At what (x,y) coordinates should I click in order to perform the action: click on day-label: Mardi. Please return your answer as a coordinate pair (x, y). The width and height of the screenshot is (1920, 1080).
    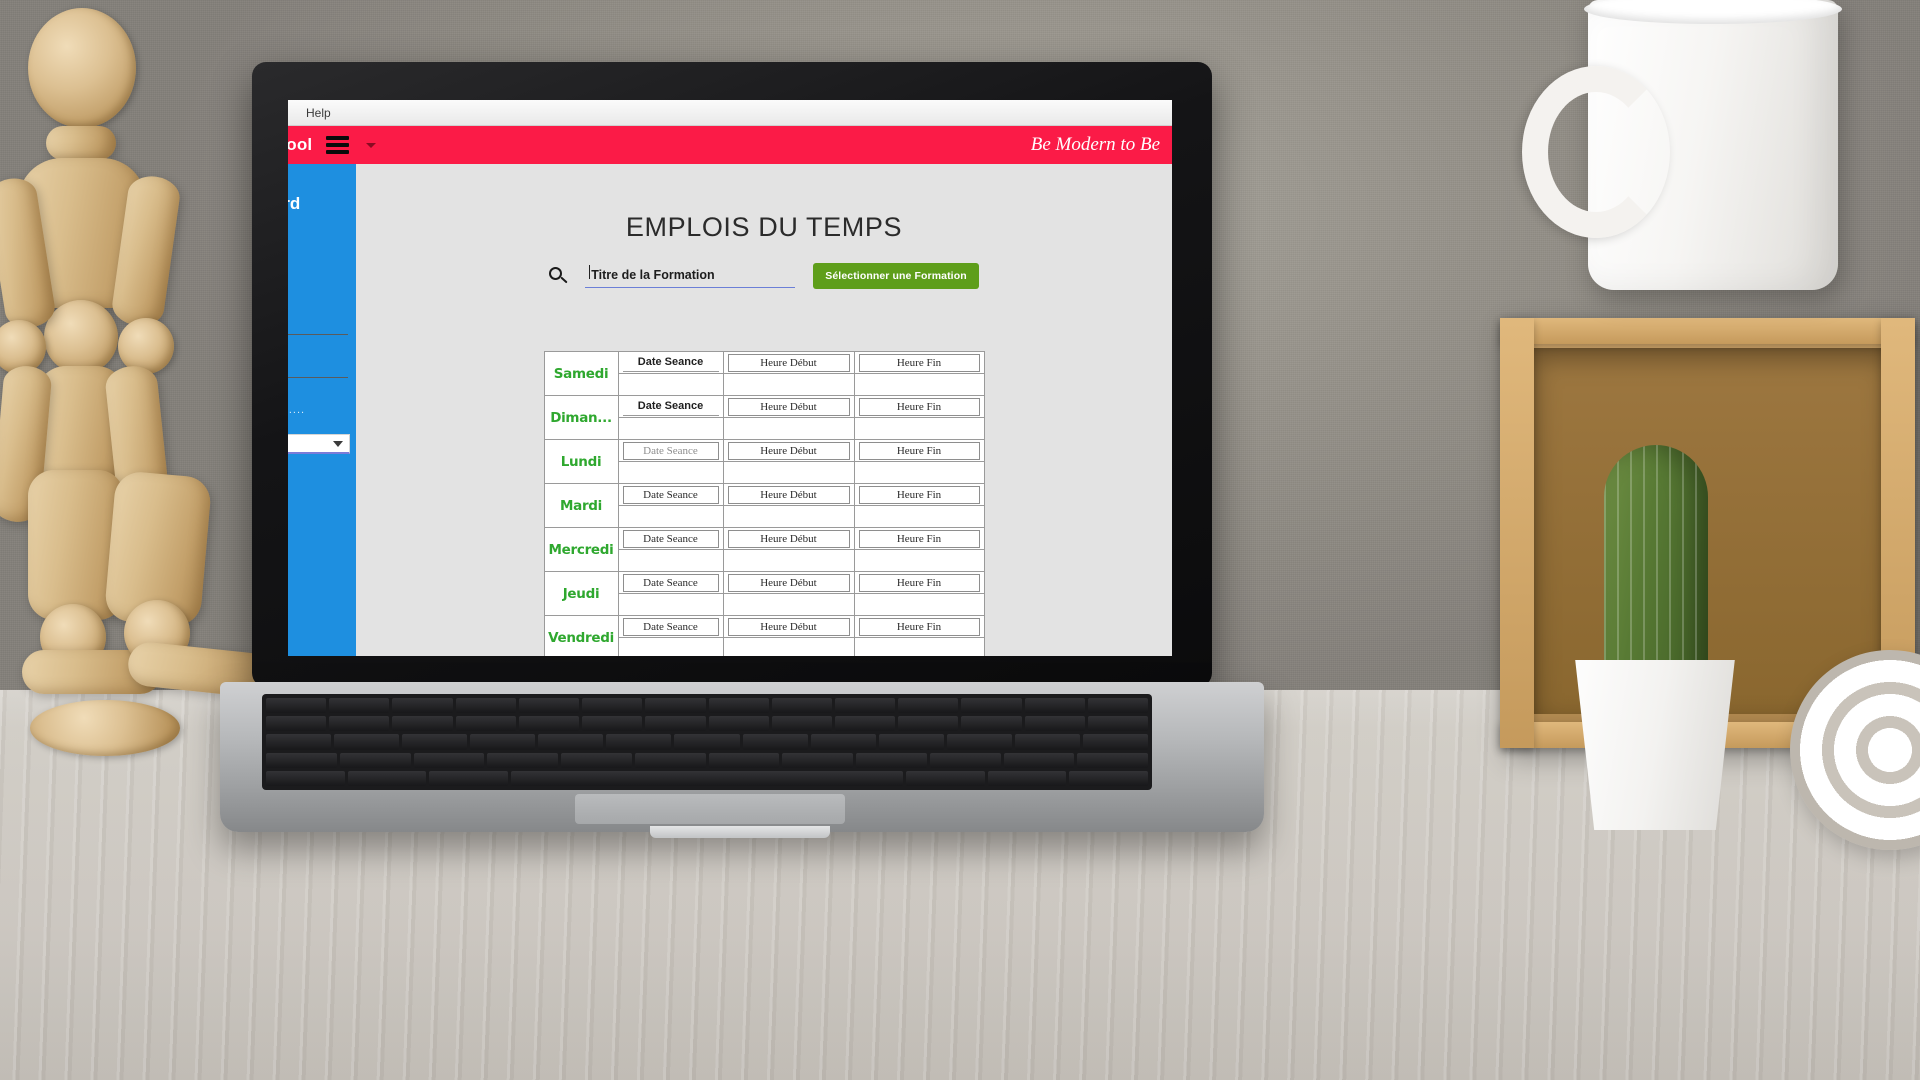
    Looking at the image, I should click on (581, 505).